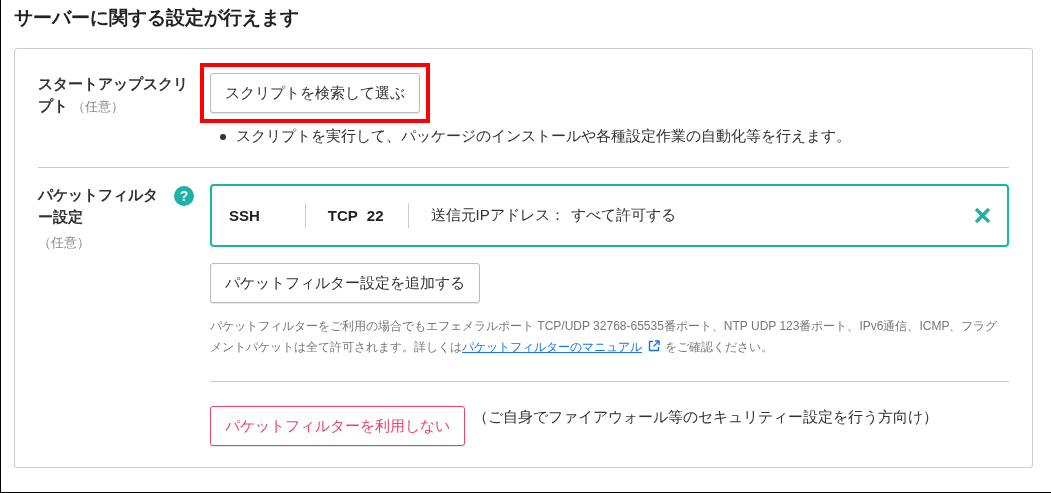 The width and height of the screenshot is (1051, 493). Describe the element at coordinates (98, 218) in the screenshot. I see `field-label: パケットフィルター設定 （任意）` at that location.